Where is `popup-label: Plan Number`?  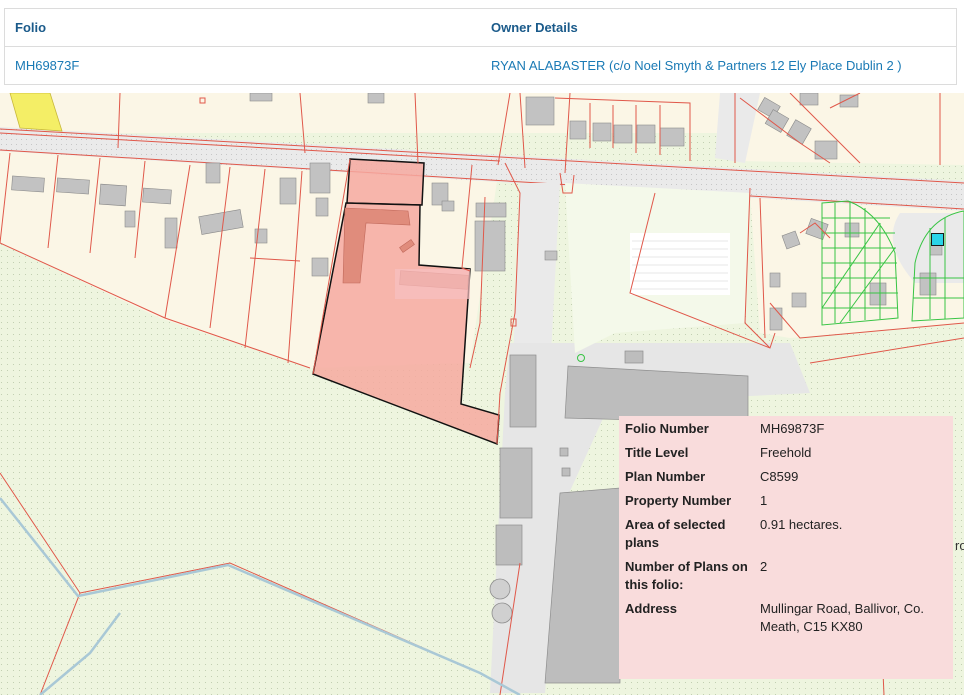
popup-label: Plan Number is located at coordinates (665, 476).